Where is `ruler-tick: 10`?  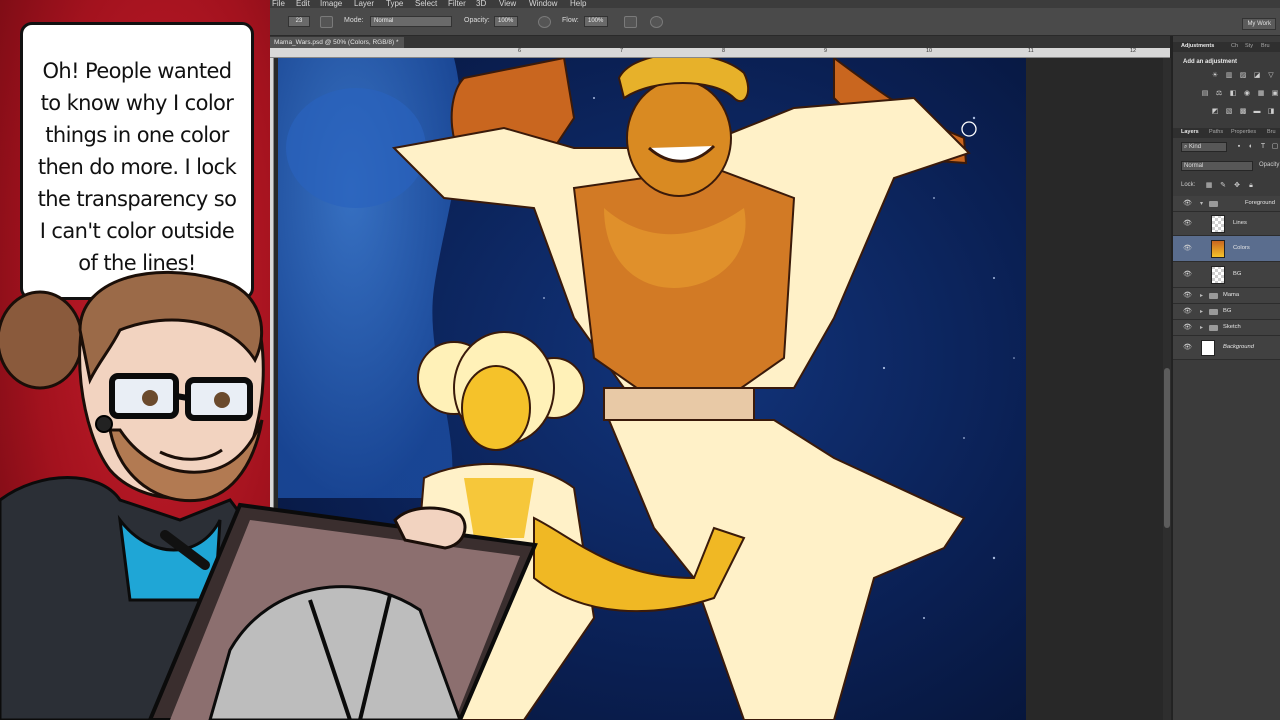
ruler-tick: 10 is located at coordinates (929, 51).